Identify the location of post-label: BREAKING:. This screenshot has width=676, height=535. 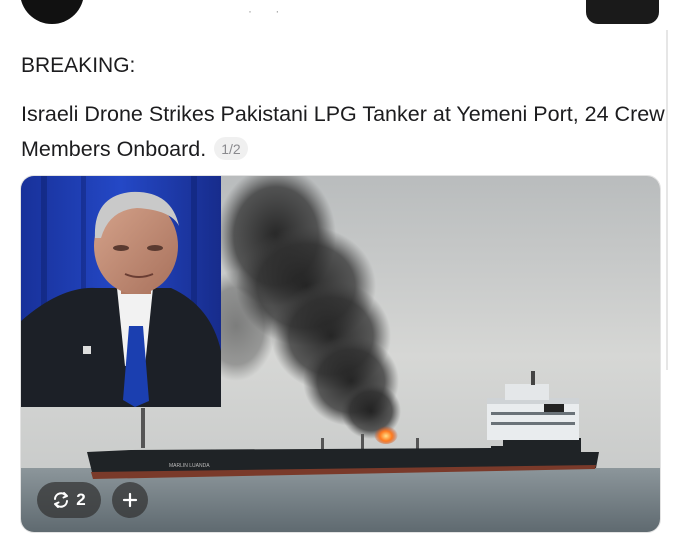
(78, 65).